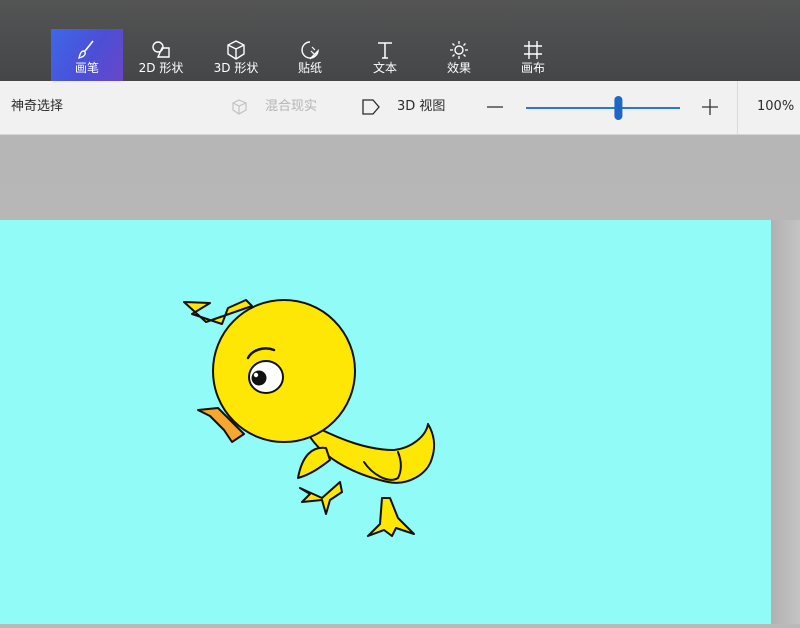 The width and height of the screenshot is (800, 628). I want to click on view-3d-button: 3D 视图, so click(421, 107).